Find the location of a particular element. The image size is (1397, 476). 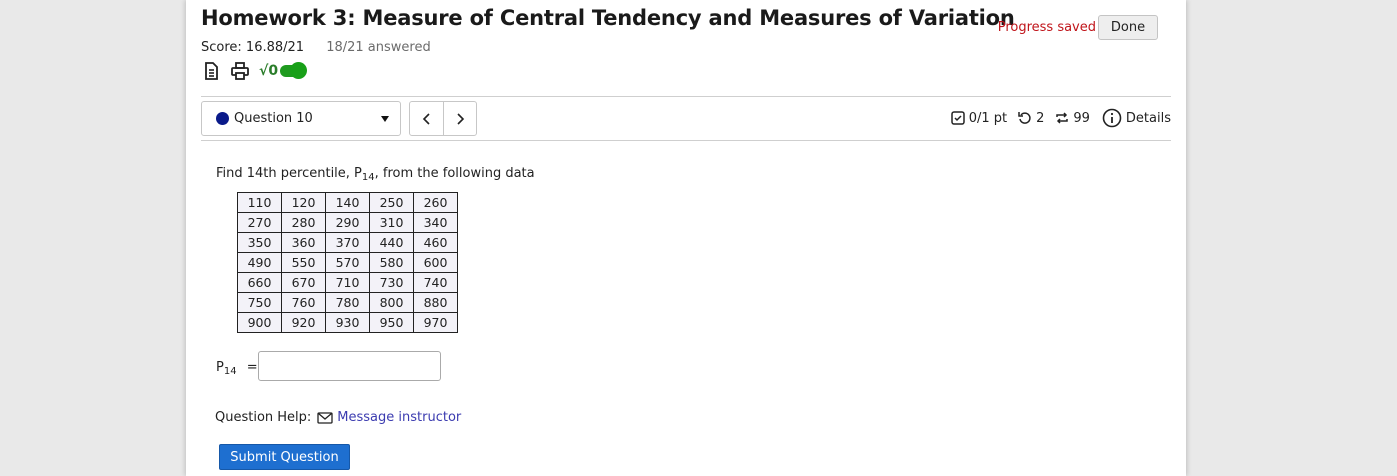

table-cell: 710 is located at coordinates (347, 282).